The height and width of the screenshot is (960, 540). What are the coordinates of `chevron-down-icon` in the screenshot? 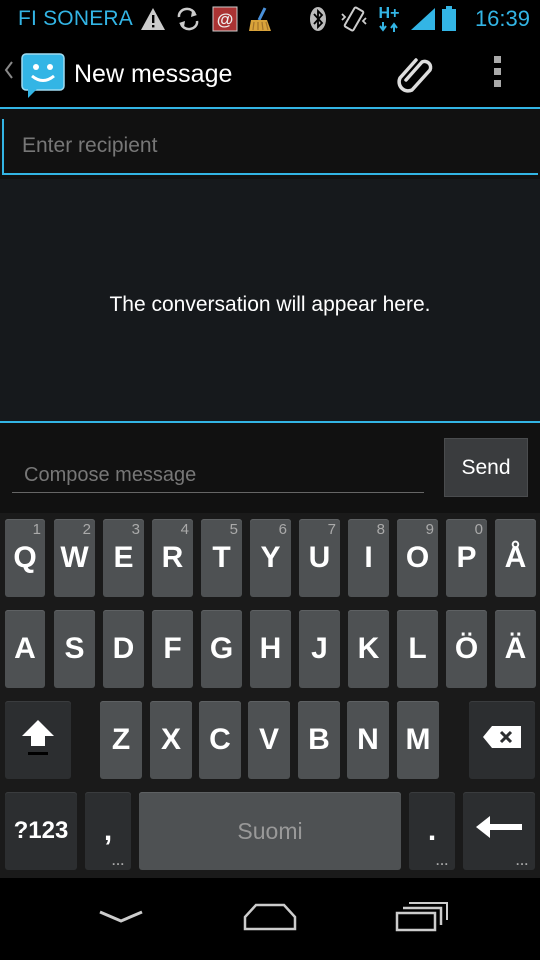 It's located at (121, 919).